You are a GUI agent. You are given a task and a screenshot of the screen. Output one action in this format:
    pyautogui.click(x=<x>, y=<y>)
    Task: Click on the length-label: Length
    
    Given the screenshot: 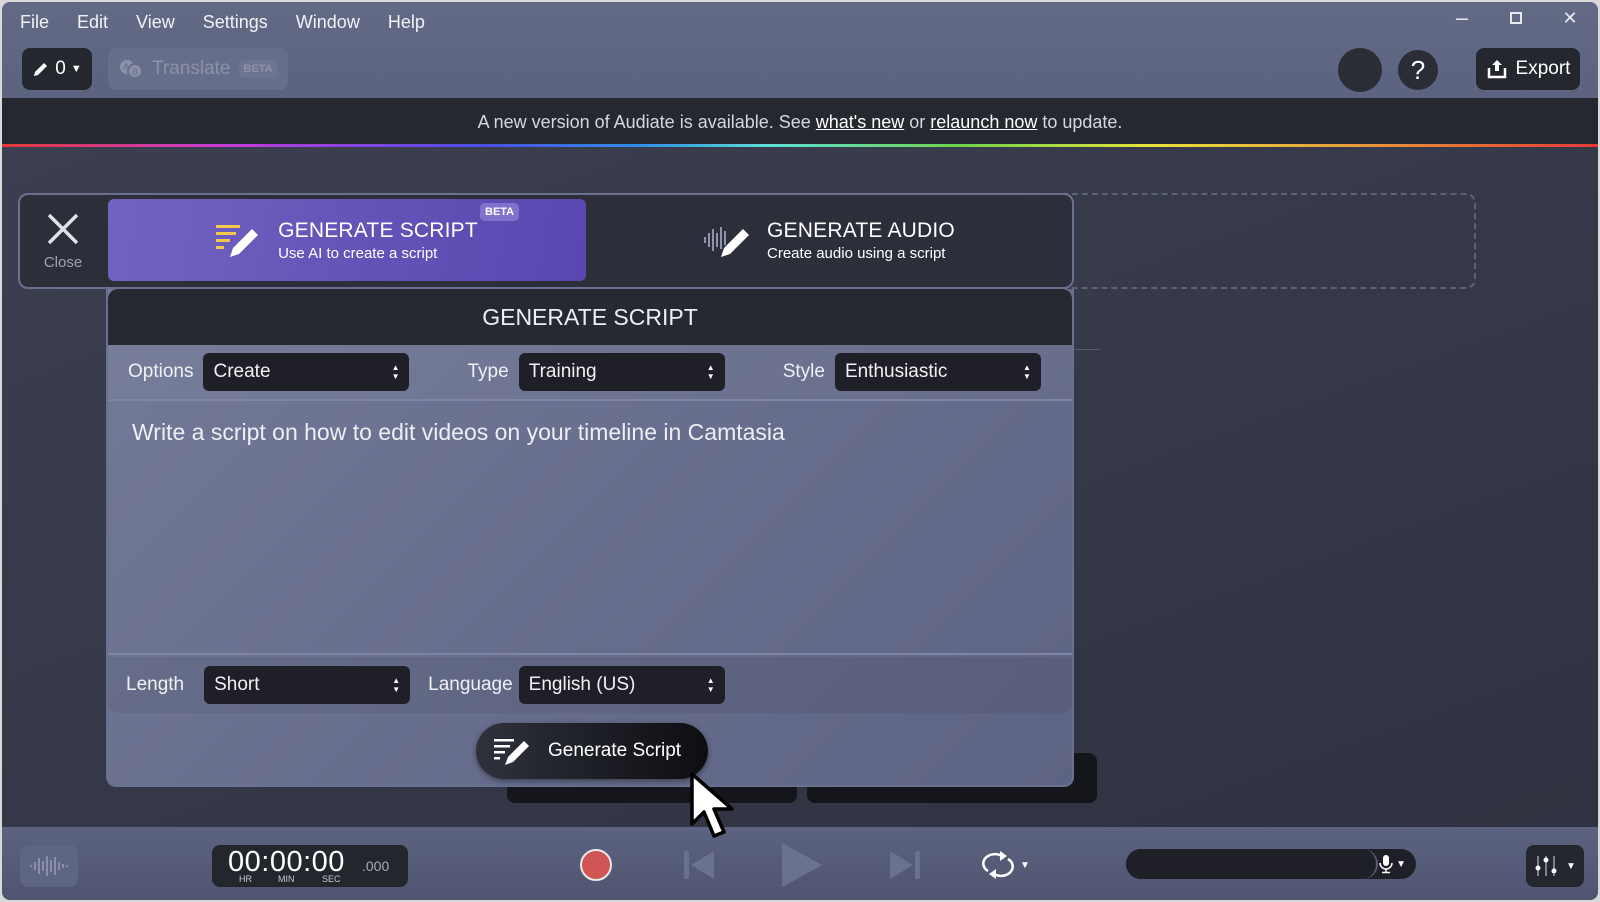 What is the action you would take?
    pyautogui.click(x=155, y=684)
    